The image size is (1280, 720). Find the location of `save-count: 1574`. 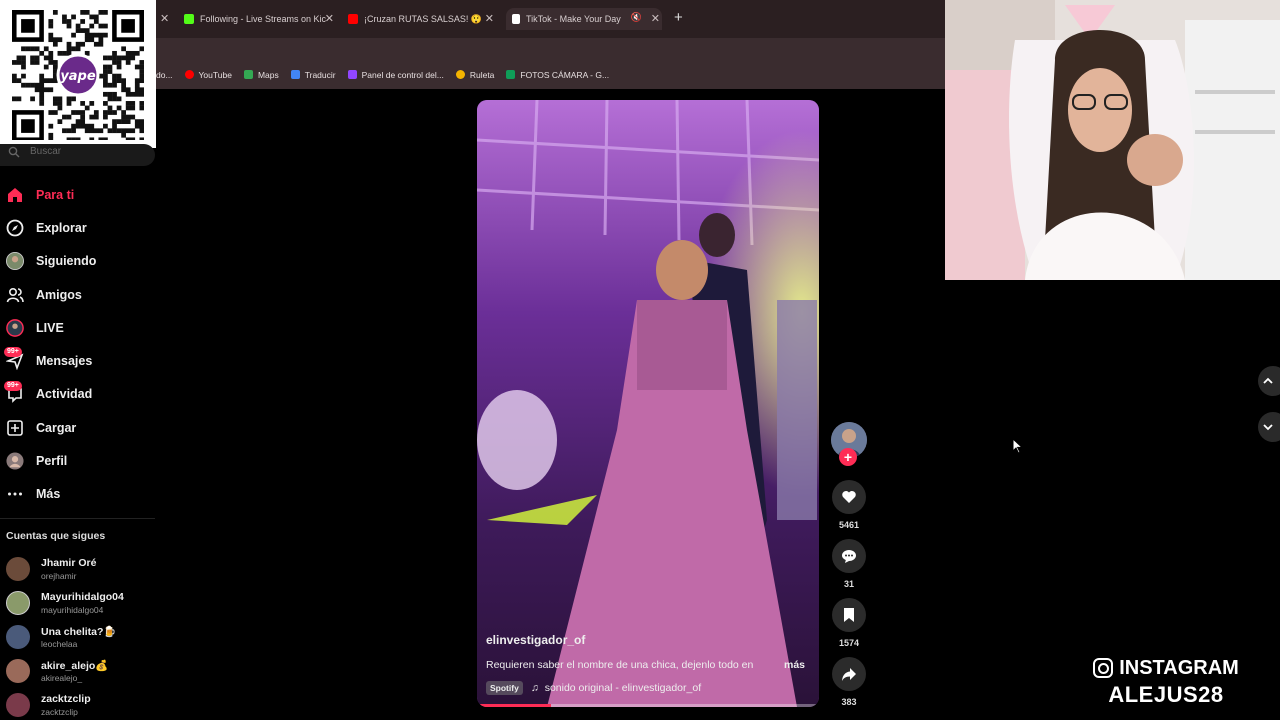

save-count: 1574 is located at coordinates (849, 643).